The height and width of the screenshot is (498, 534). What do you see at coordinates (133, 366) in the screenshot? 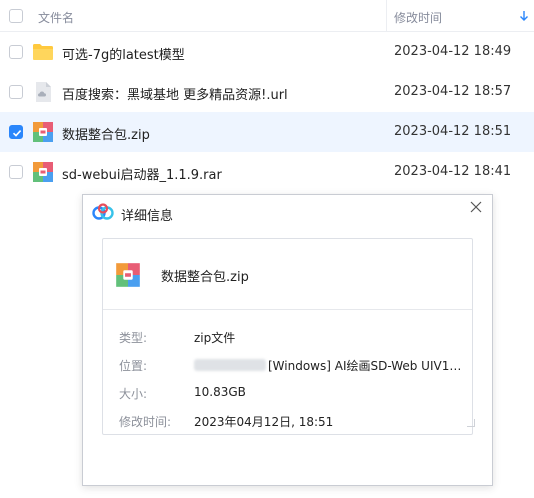
I see `location-label: 位置:` at bounding box center [133, 366].